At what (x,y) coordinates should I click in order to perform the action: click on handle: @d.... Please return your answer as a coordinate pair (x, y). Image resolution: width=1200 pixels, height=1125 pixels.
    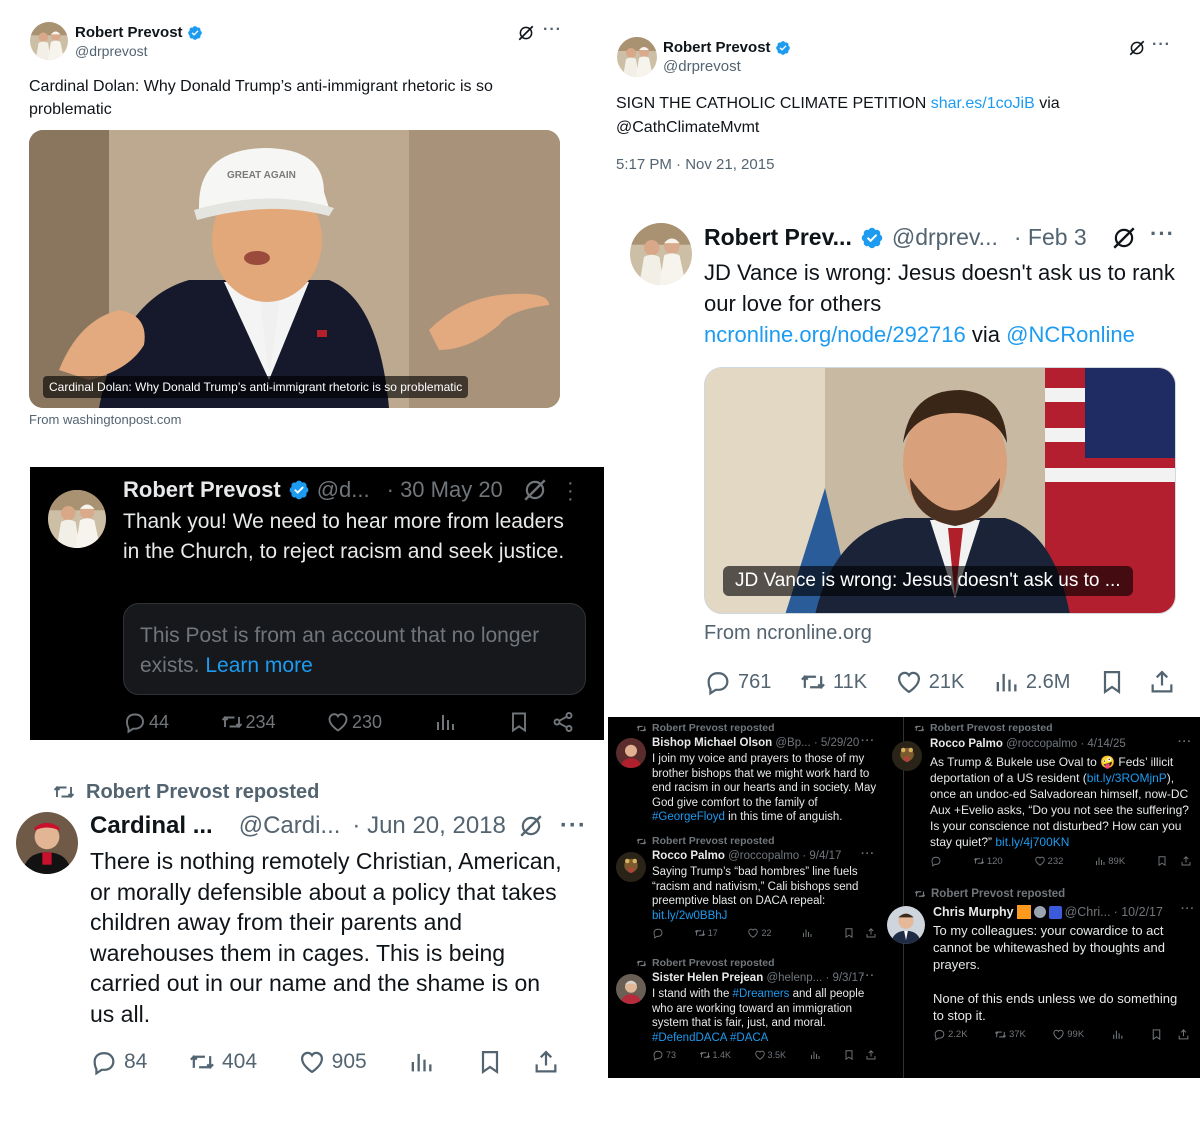
    Looking at the image, I should click on (343, 490).